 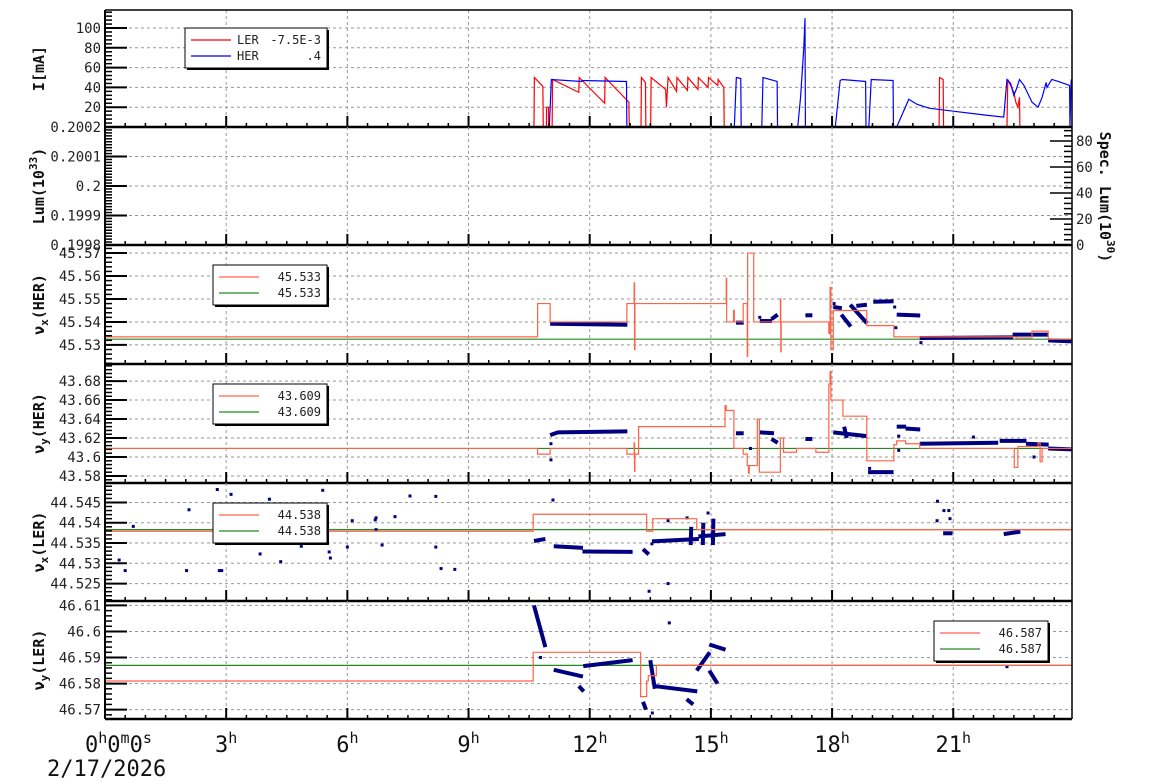 I want to click on y-label-tail: ), so click(x=39, y=152).